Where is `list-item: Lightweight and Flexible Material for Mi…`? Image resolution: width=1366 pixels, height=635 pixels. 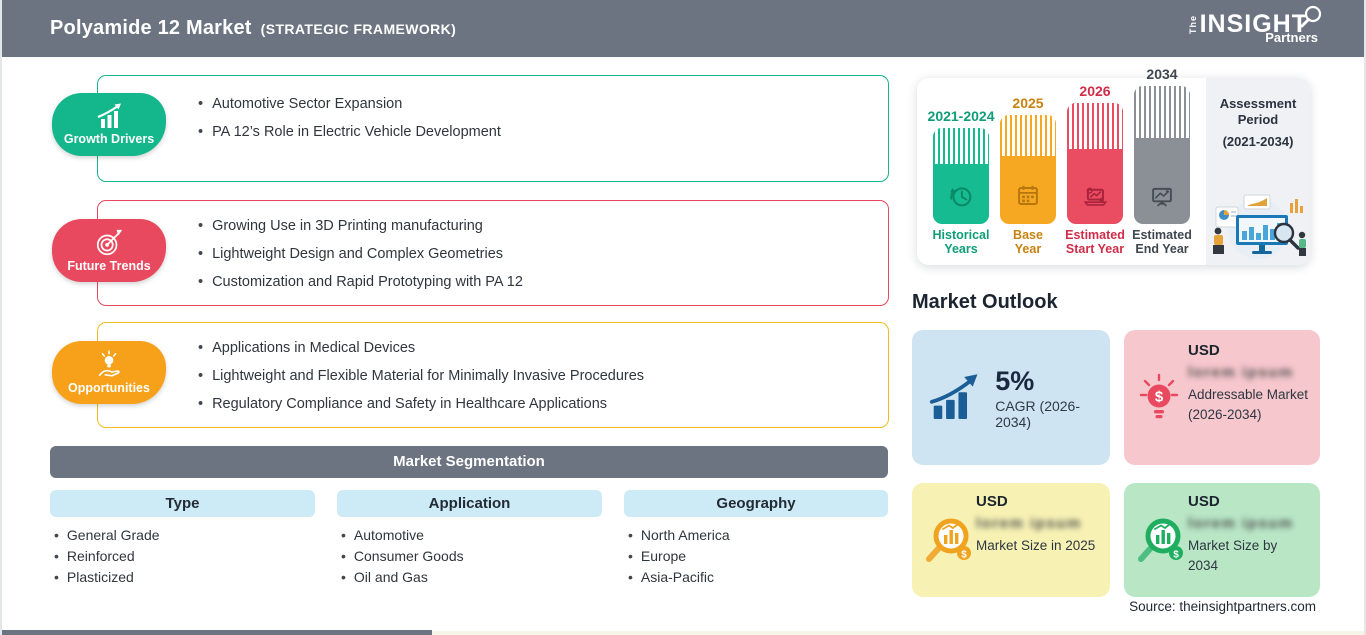
list-item: Lightweight and Flexible Material for Mi… is located at coordinates (533, 376).